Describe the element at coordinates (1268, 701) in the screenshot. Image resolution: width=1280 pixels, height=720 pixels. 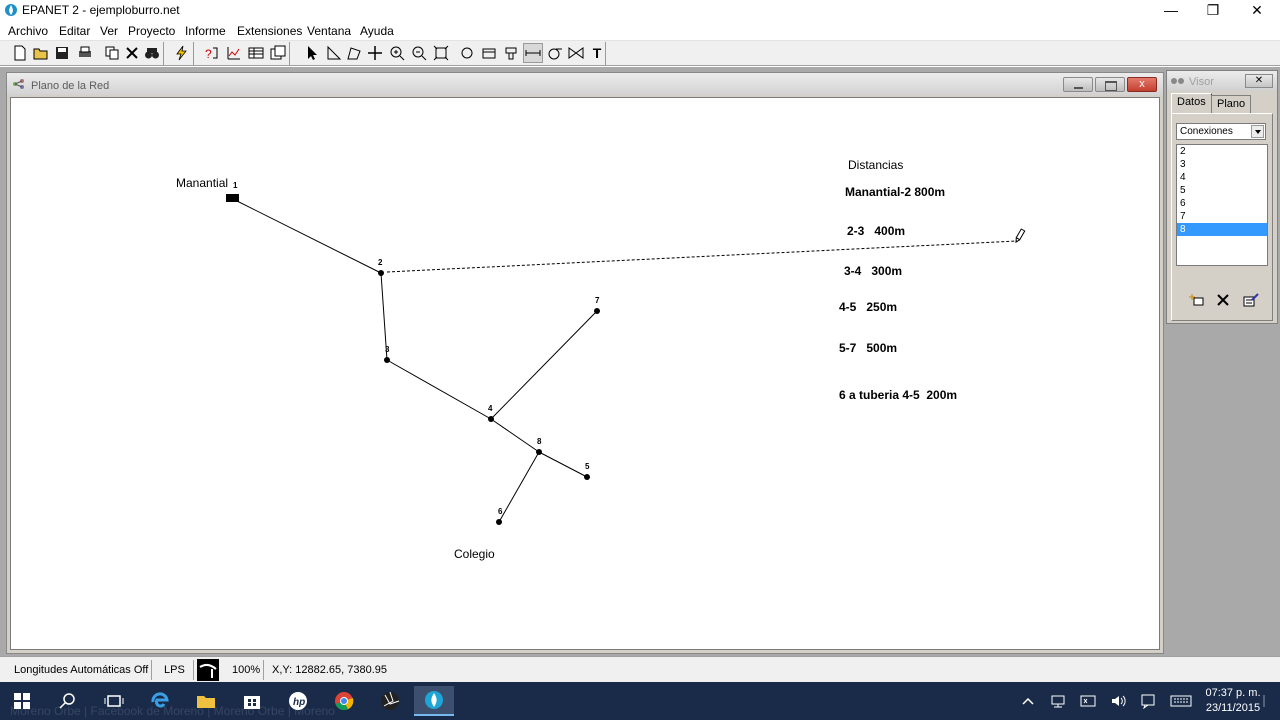
I see `show-desktop-icon` at that location.